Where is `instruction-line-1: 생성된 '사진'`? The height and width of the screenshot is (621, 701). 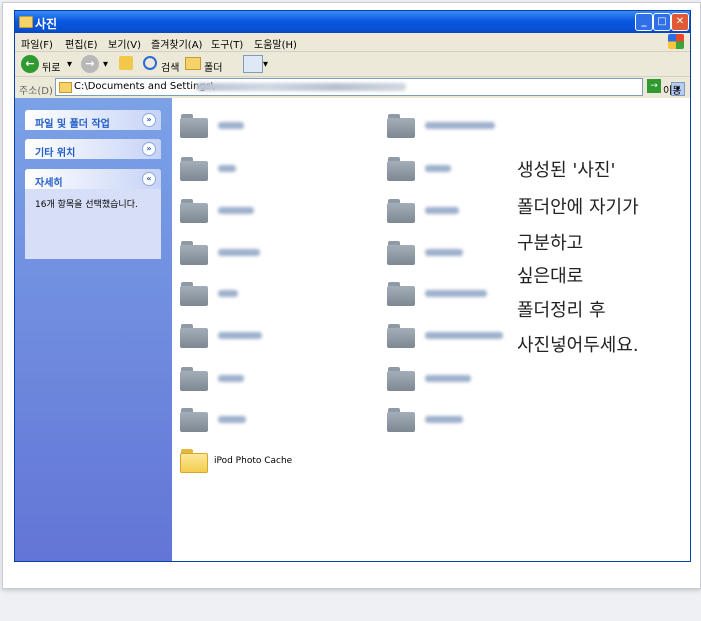
instruction-line-1: 생성된 '사진' is located at coordinates (566, 170).